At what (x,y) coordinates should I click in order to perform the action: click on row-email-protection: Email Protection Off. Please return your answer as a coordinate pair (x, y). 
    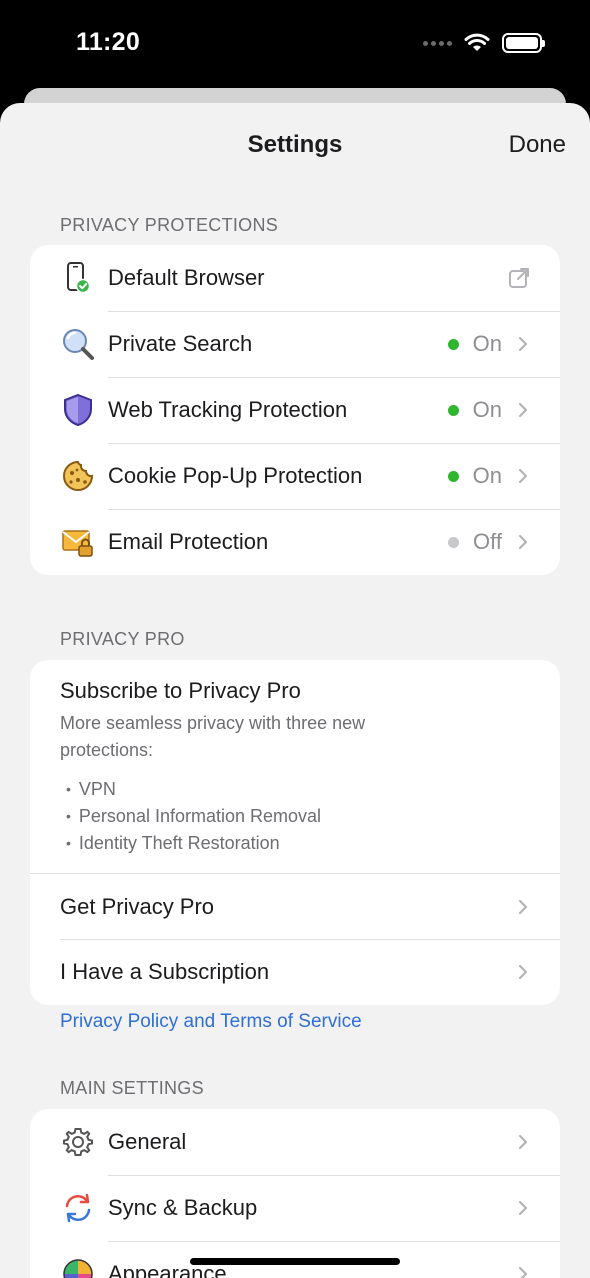
    Looking at the image, I should click on (295, 542).